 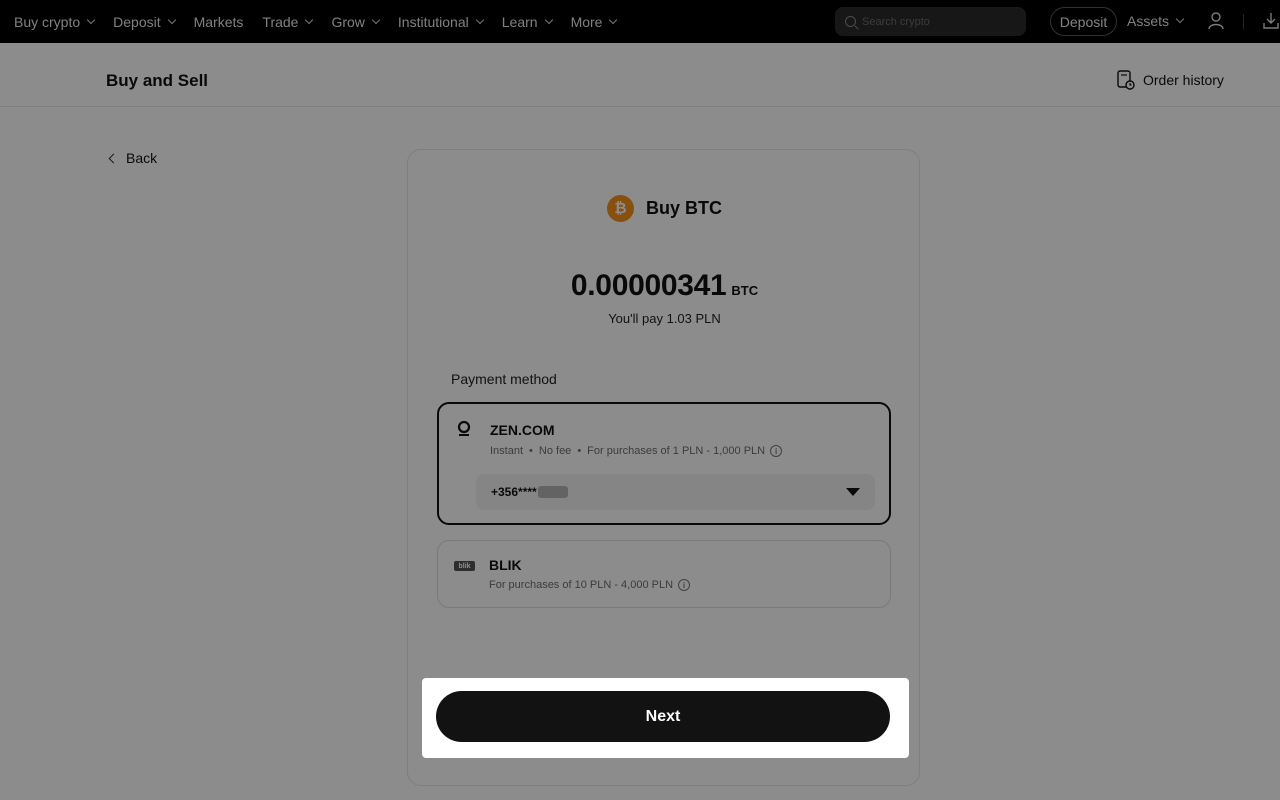 What do you see at coordinates (648, 285) in the screenshot?
I see `amount-value: 0.00000341` at bounding box center [648, 285].